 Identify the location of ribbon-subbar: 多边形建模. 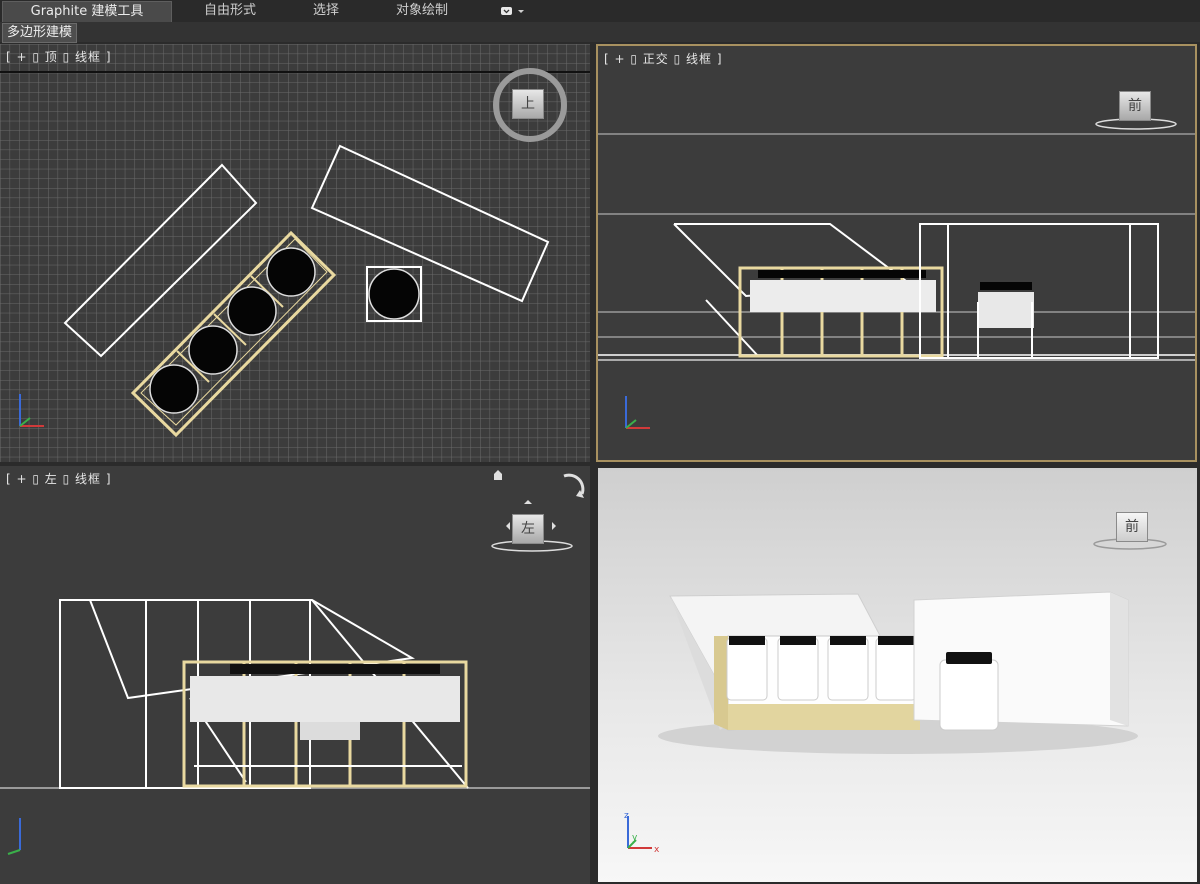
(600, 32).